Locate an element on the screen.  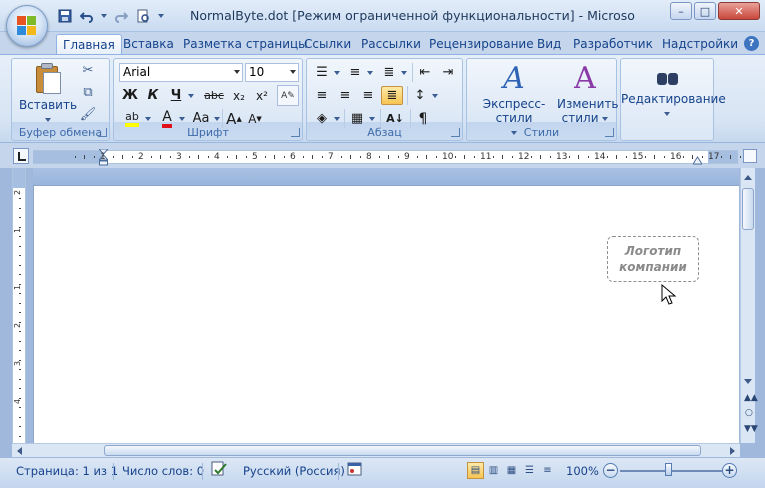
line-spacing-dropdown-icon is located at coordinates (434, 95).